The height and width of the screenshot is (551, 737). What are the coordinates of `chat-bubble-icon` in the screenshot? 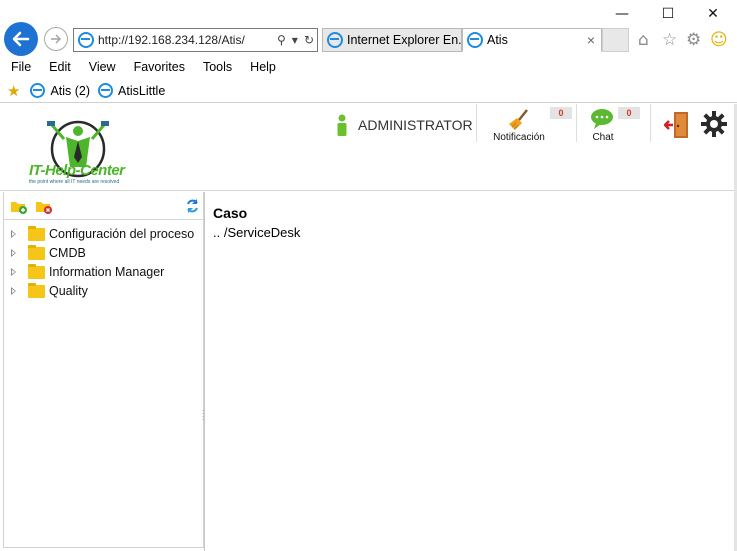 It's located at (602, 119).